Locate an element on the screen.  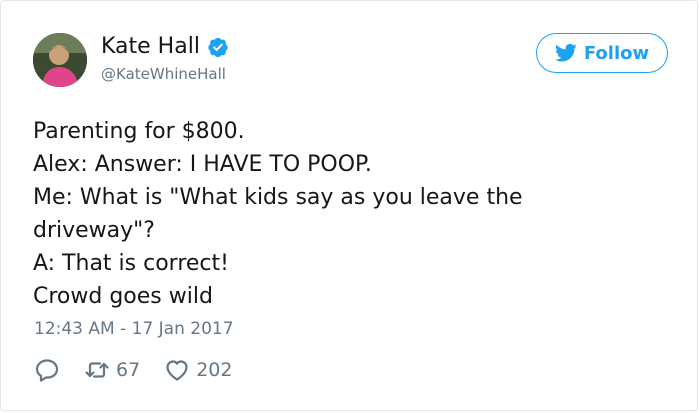
reply-icon is located at coordinates (47, 370).